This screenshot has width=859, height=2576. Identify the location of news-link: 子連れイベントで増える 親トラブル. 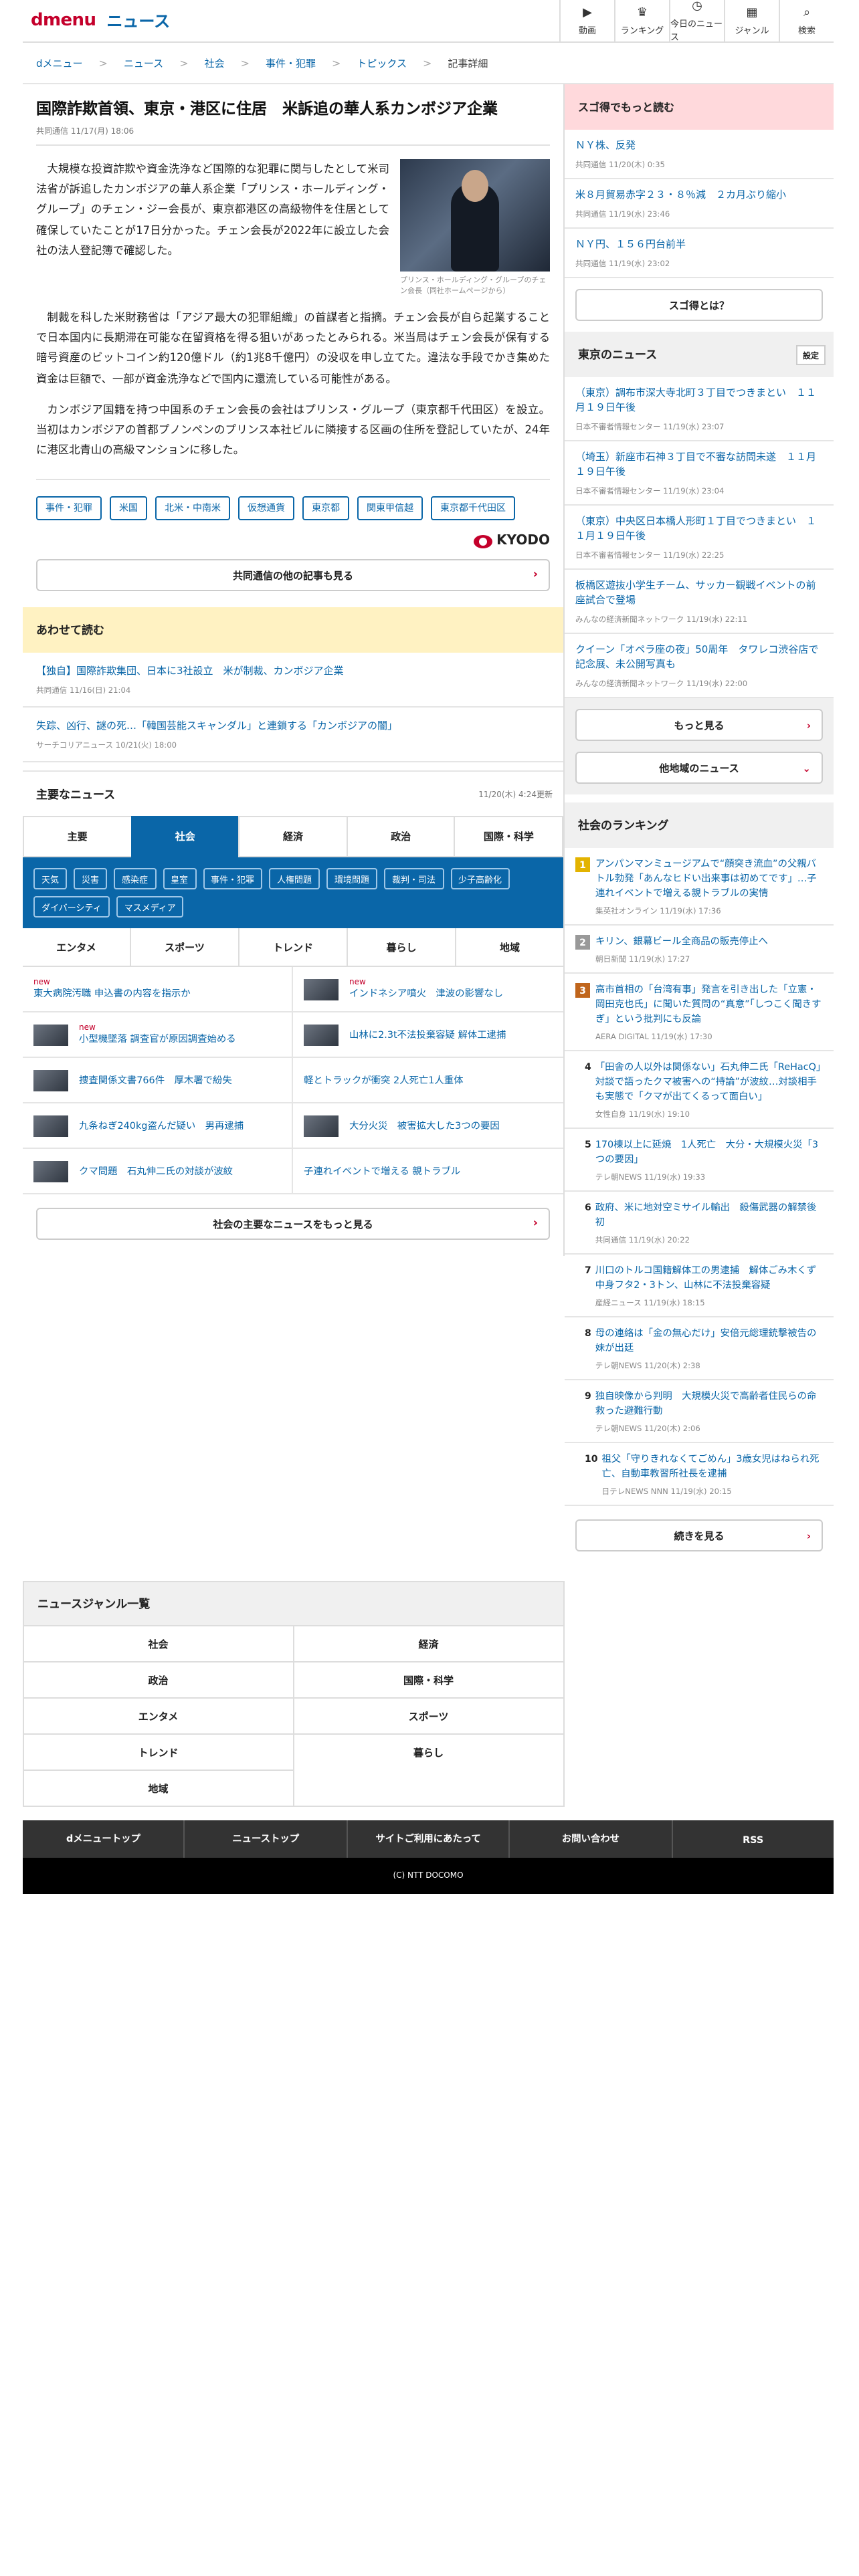
(382, 1171).